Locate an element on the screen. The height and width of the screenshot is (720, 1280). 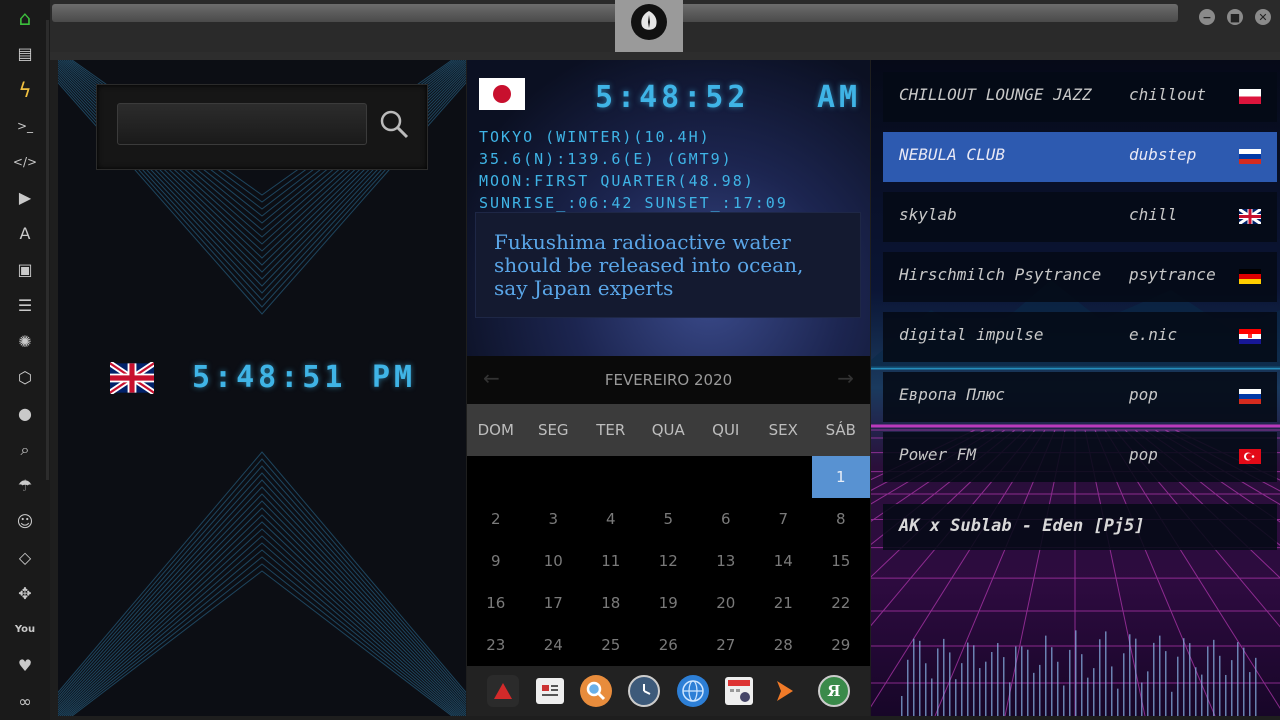
youtube-icon: You is located at coordinates (25, 630).